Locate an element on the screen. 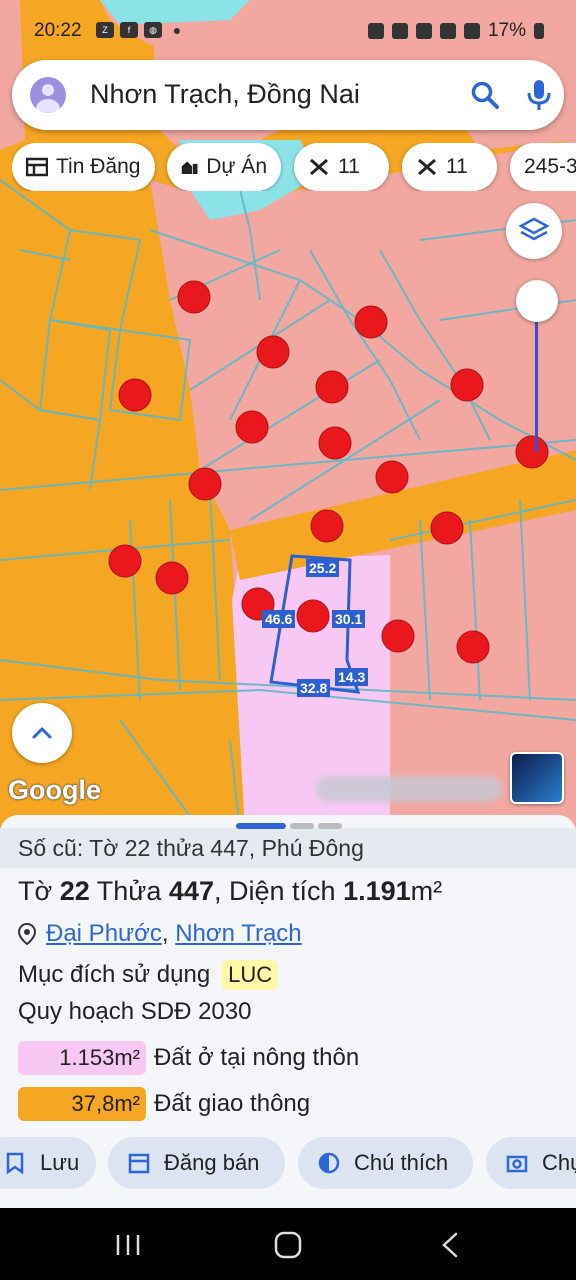 This screenshot has width=576, height=1280. blurred-watermark is located at coordinates (409, 789).